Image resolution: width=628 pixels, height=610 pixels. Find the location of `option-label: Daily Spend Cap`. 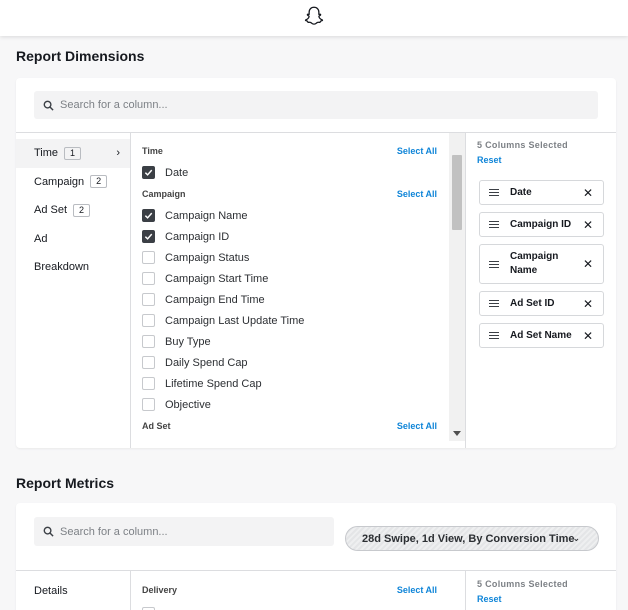

option-label: Daily Spend Cap is located at coordinates (206, 362).